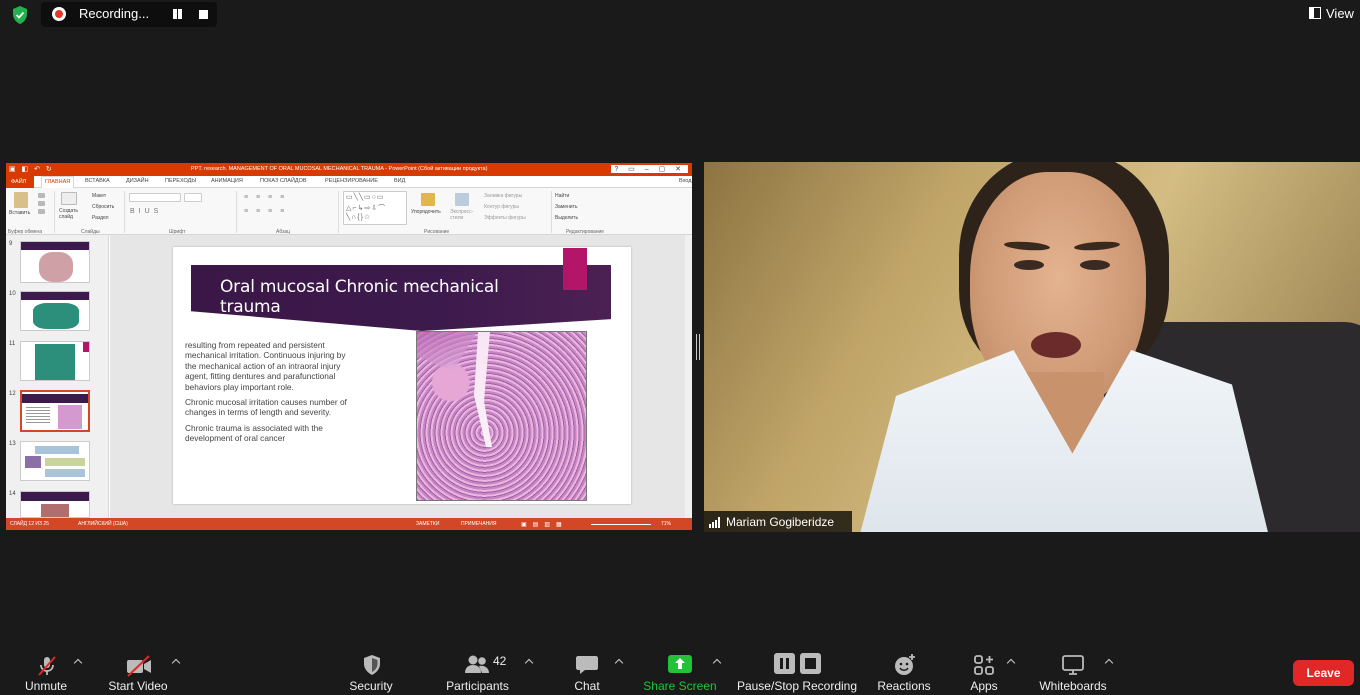 The height and width of the screenshot is (695, 1360). What do you see at coordinates (338, 212) in the screenshot?
I see `ribbon-divider` at bounding box center [338, 212].